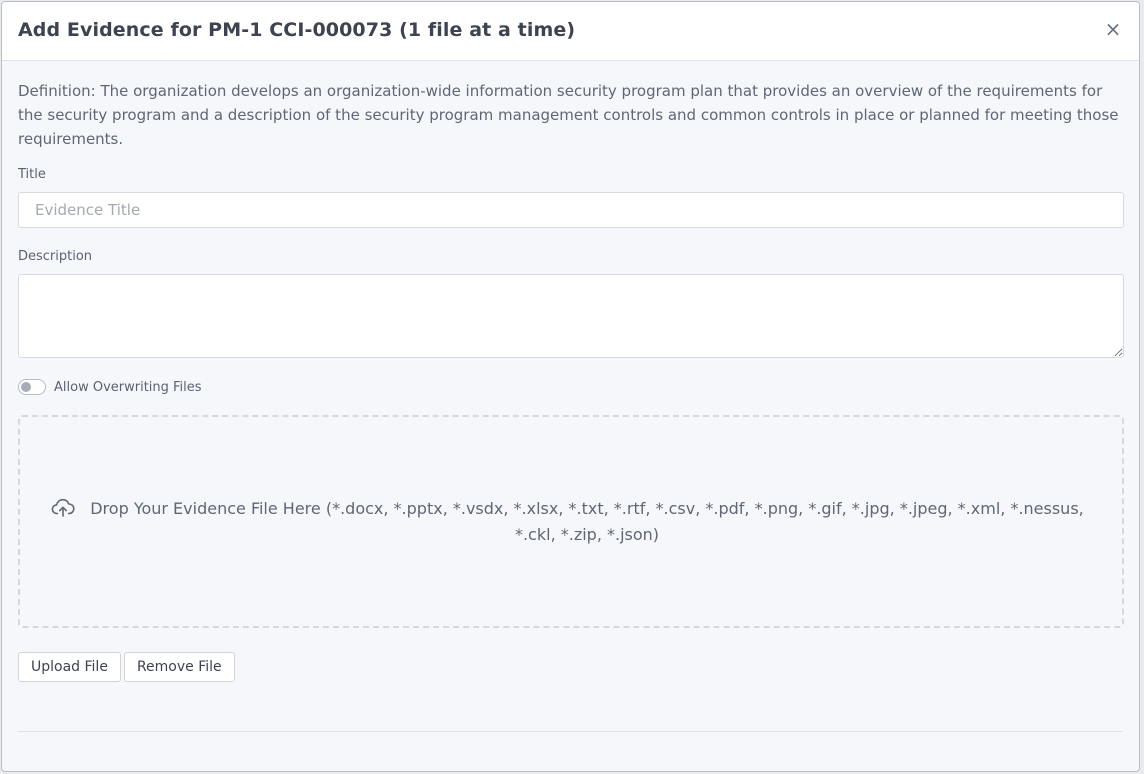 This screenshot has height=774, width=1144. What do you see at coordinates (570, 731) in the screenshot?
I see `footer-divider` at bounding box center [570, 731].